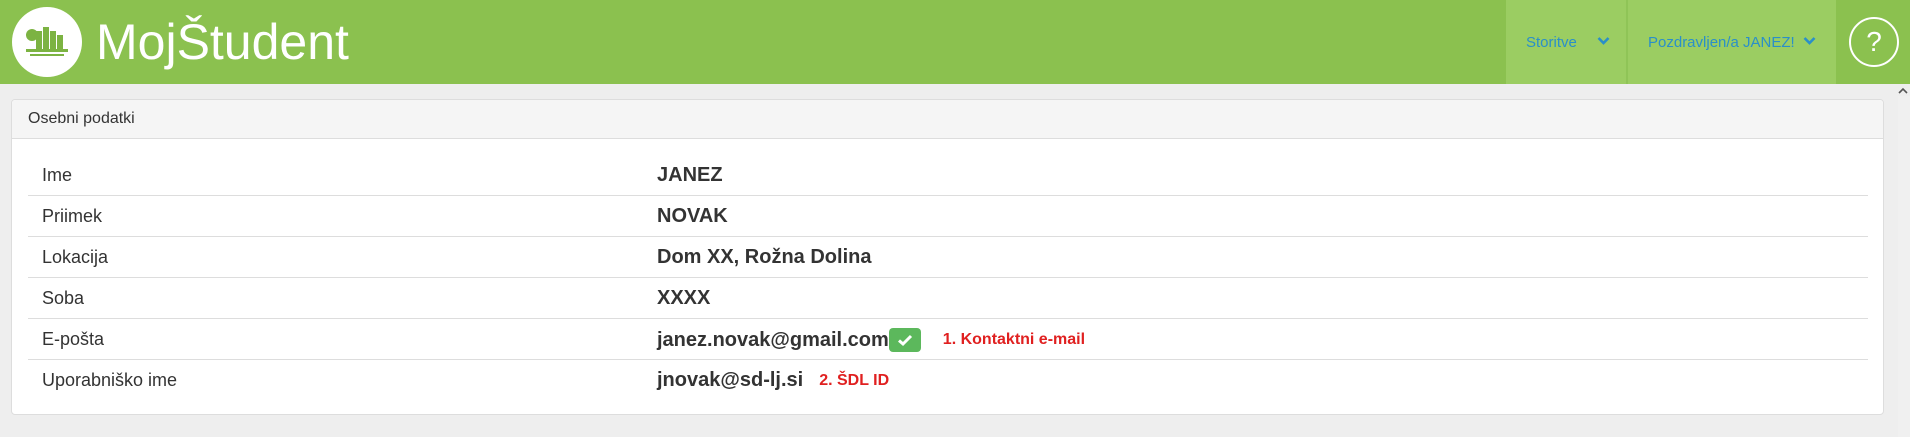 The height and width of the screenshot is (437, 1910). I want to click on help-icon: ?, so click(1874, 42).